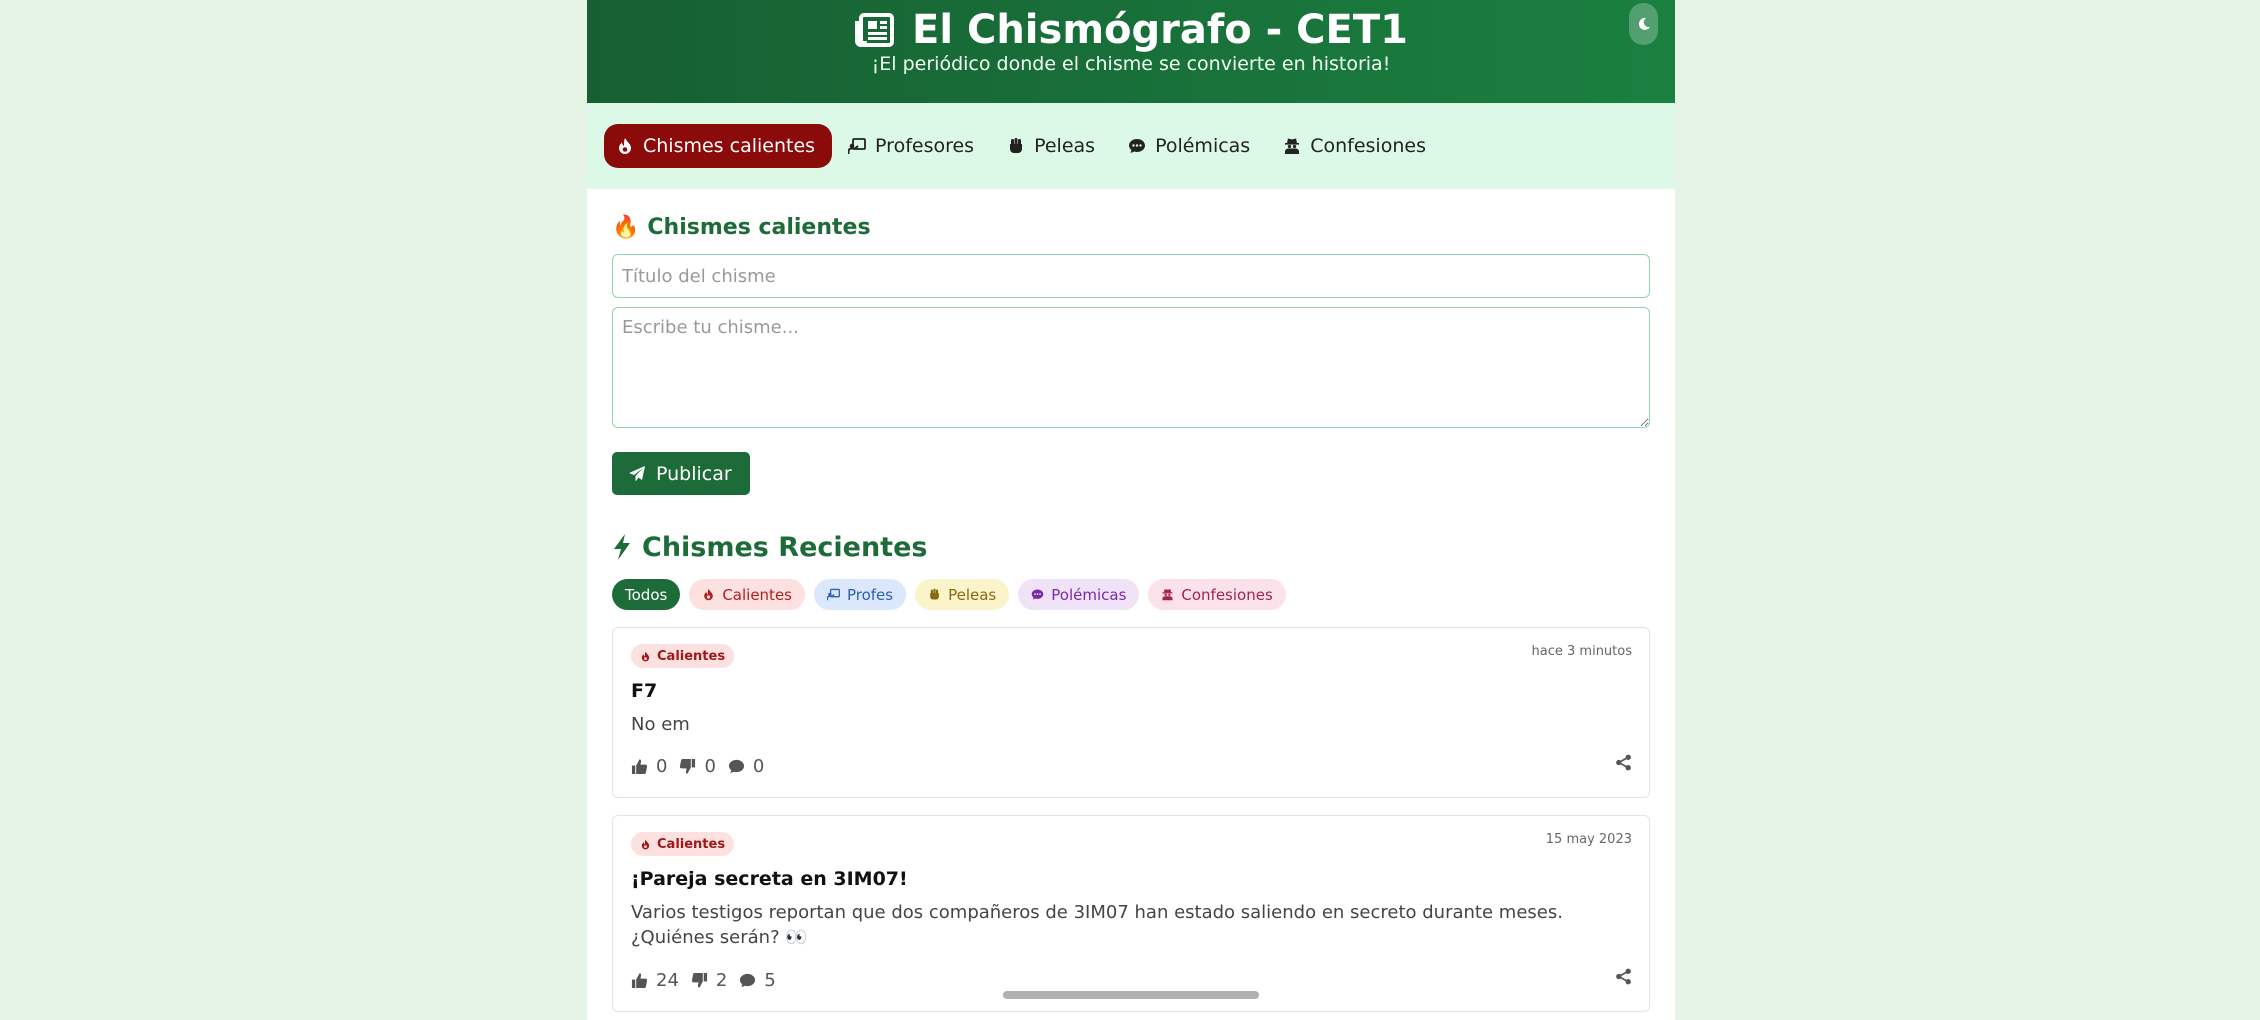  What do you see at coordinates (972, 594) in the screenshot?
I see `filter-chip-label: Peleas` at bounding box center [972, 594].